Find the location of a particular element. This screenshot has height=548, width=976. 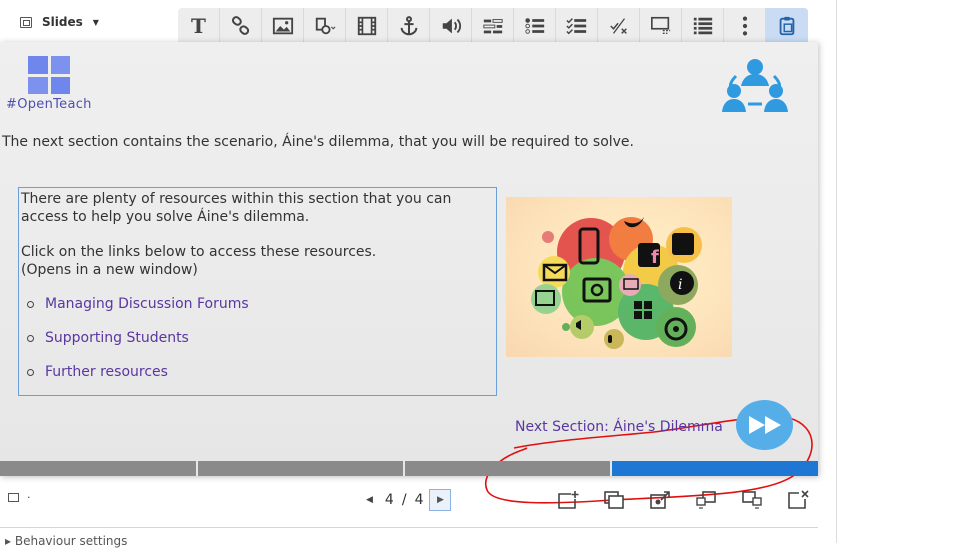

drag-text-icon is located at coordinates (660, 25).